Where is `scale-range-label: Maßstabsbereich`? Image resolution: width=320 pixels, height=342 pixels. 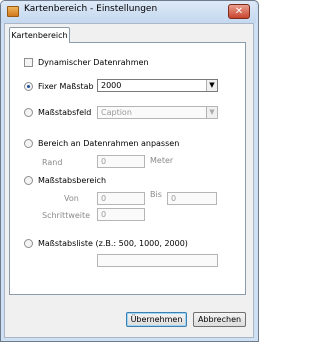
scale-range-label: Maßstabsbereich is located at coordinates (72, 180).